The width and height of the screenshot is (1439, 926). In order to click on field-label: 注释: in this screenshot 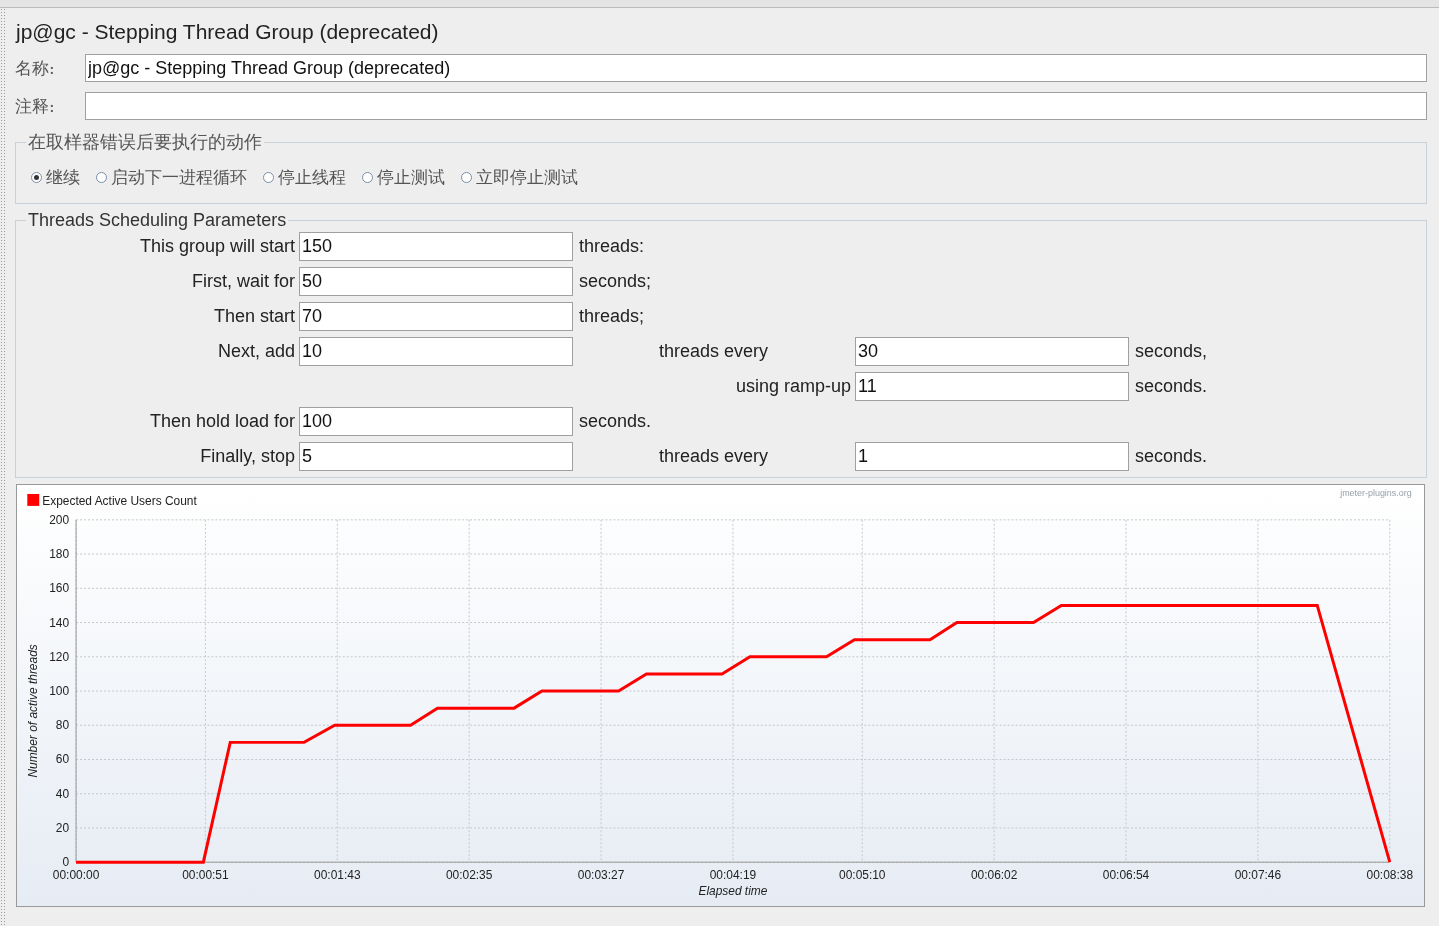, I will do `click(35, 106)`.